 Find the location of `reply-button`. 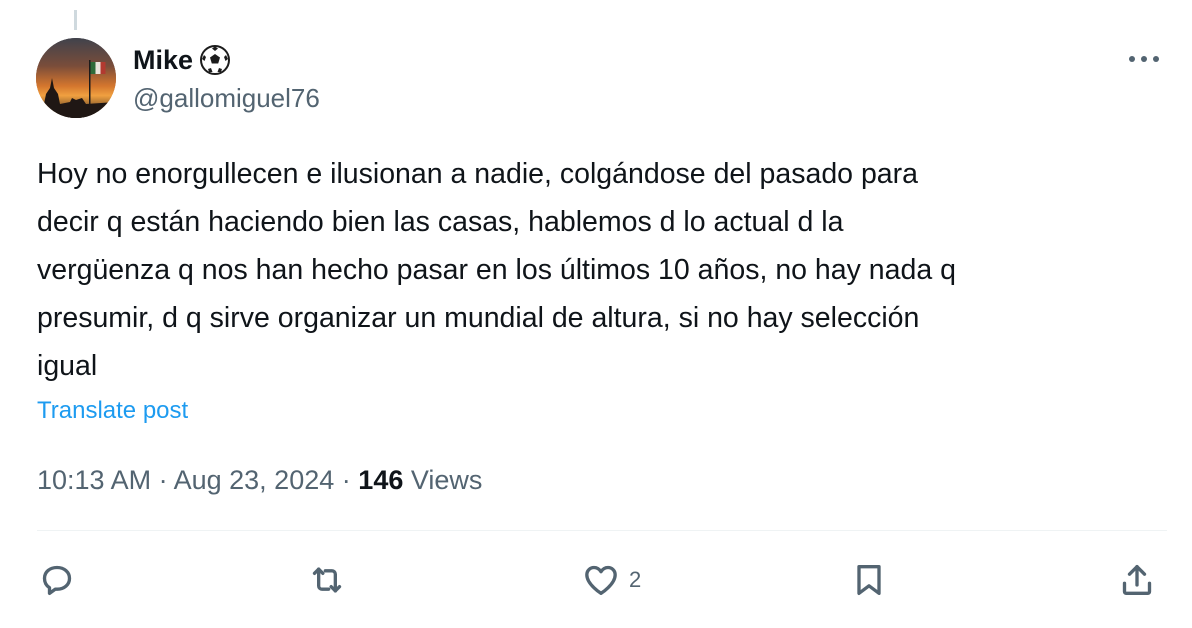

reply-button is located at coordinates (57, 580).